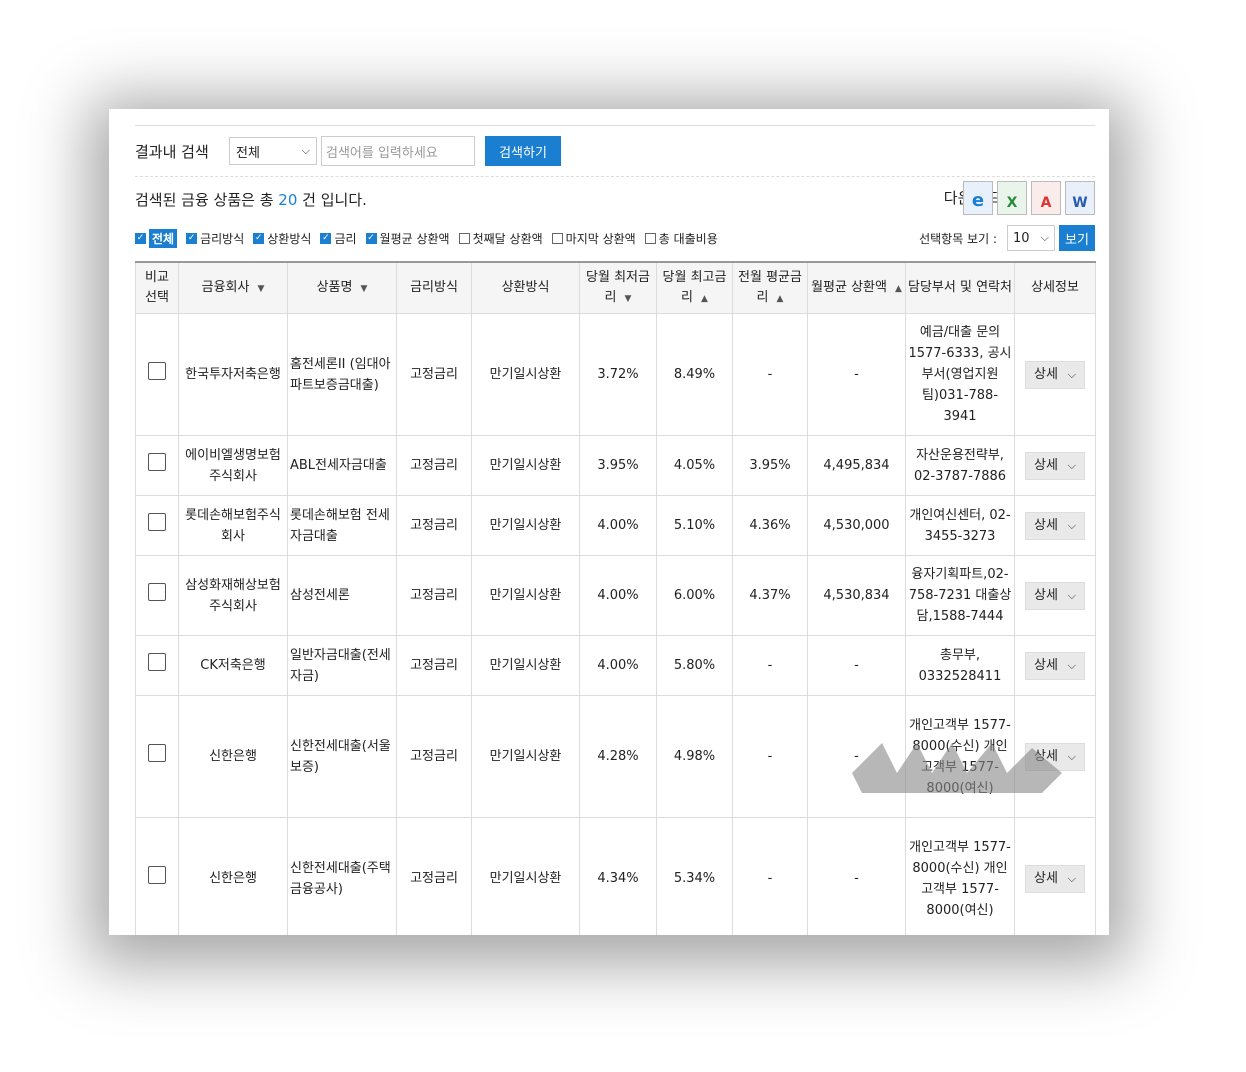  I want to click on header-company: 금융회사 ▼, so click(233, 287).